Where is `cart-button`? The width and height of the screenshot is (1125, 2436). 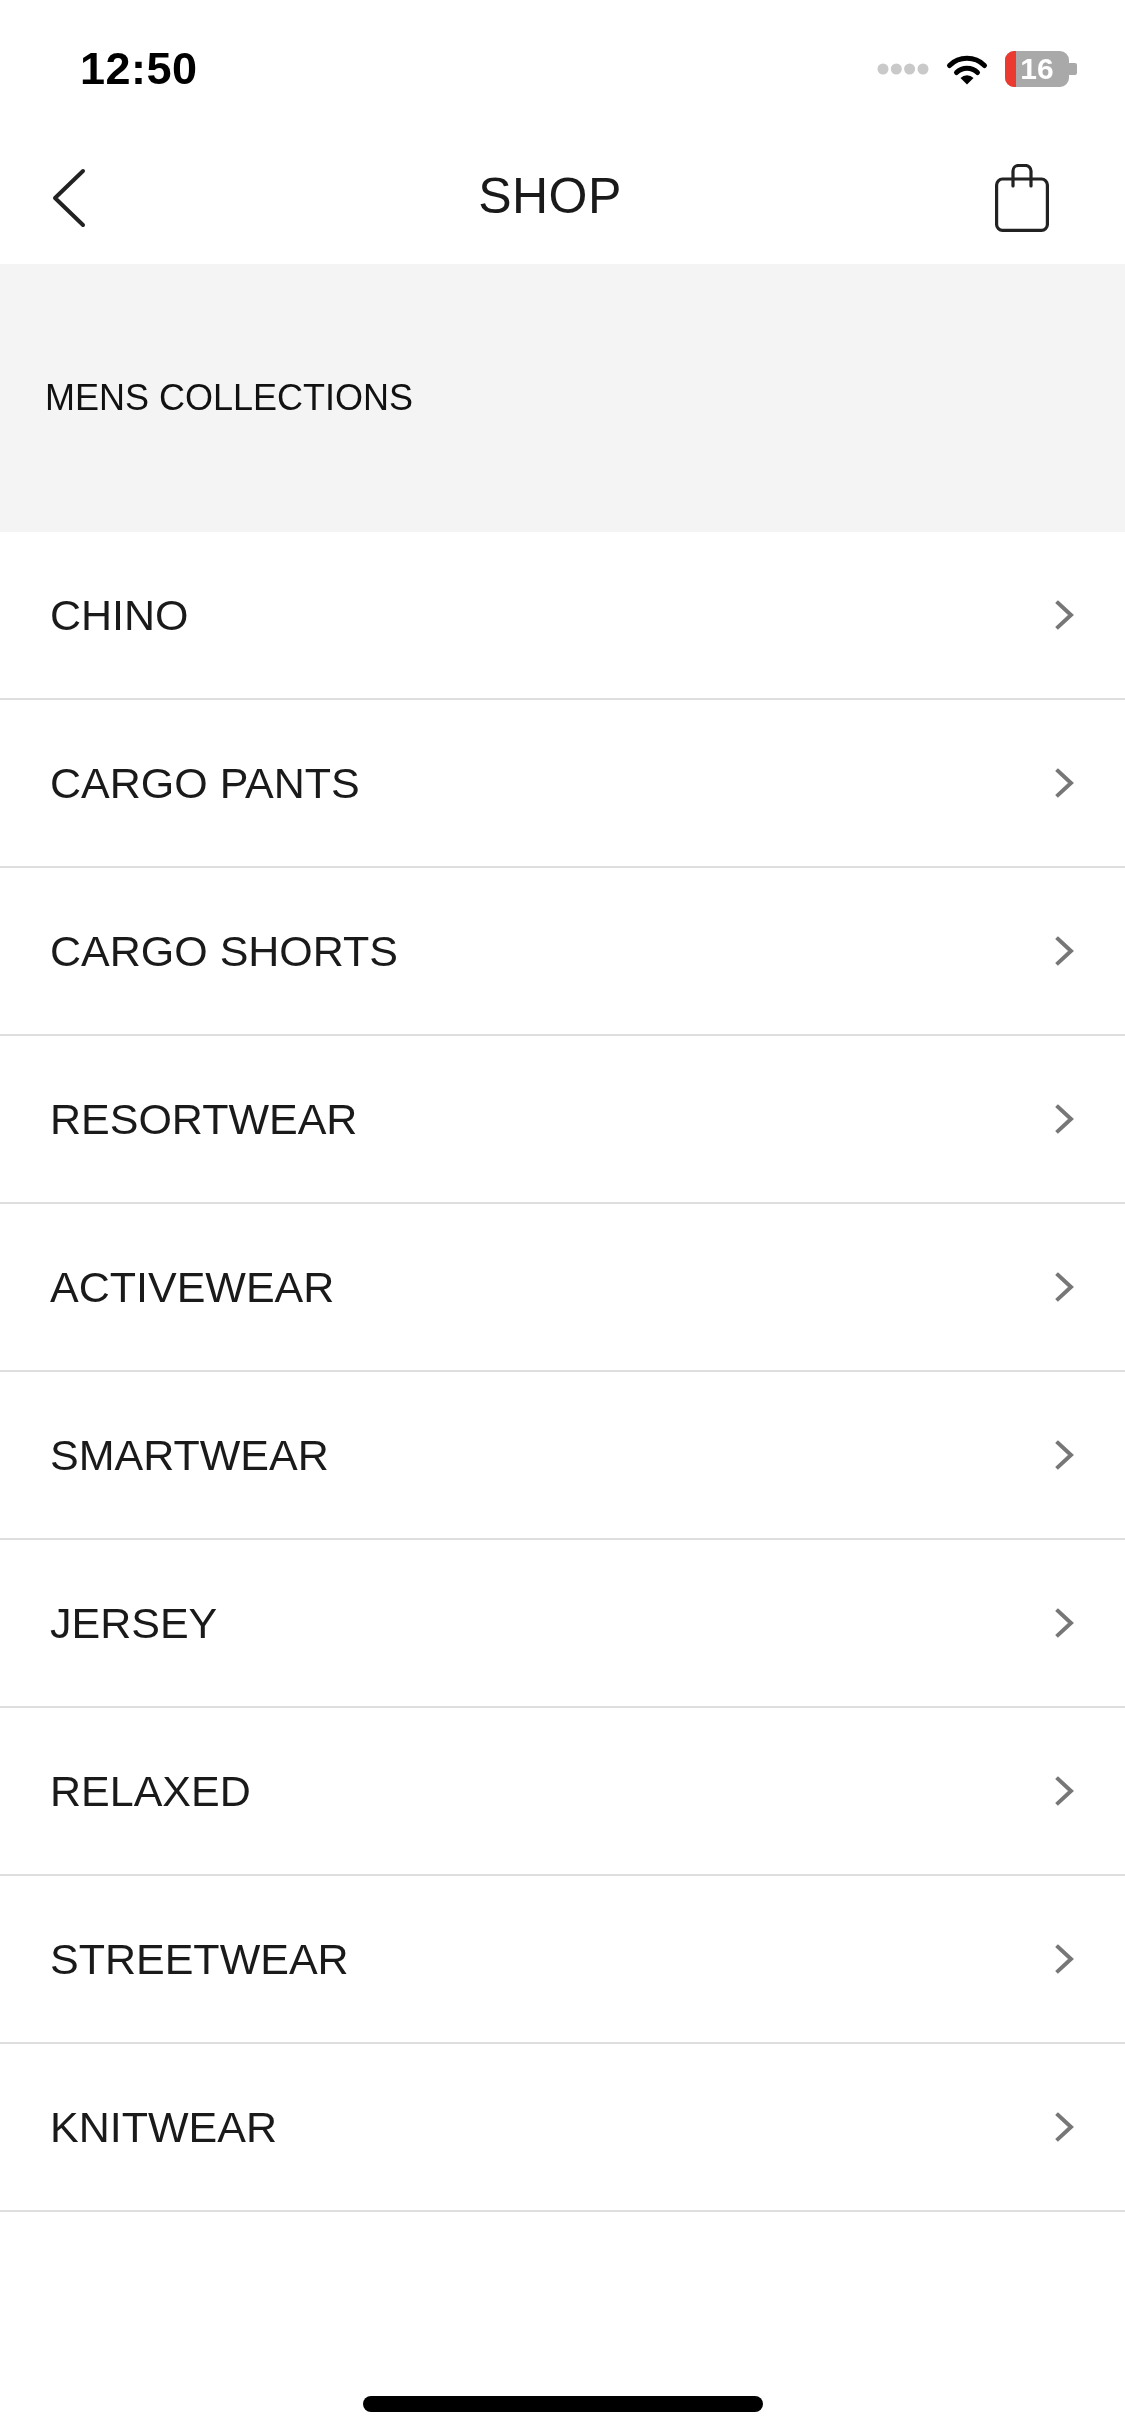
cart-button is located at coordinates (1022, 198).